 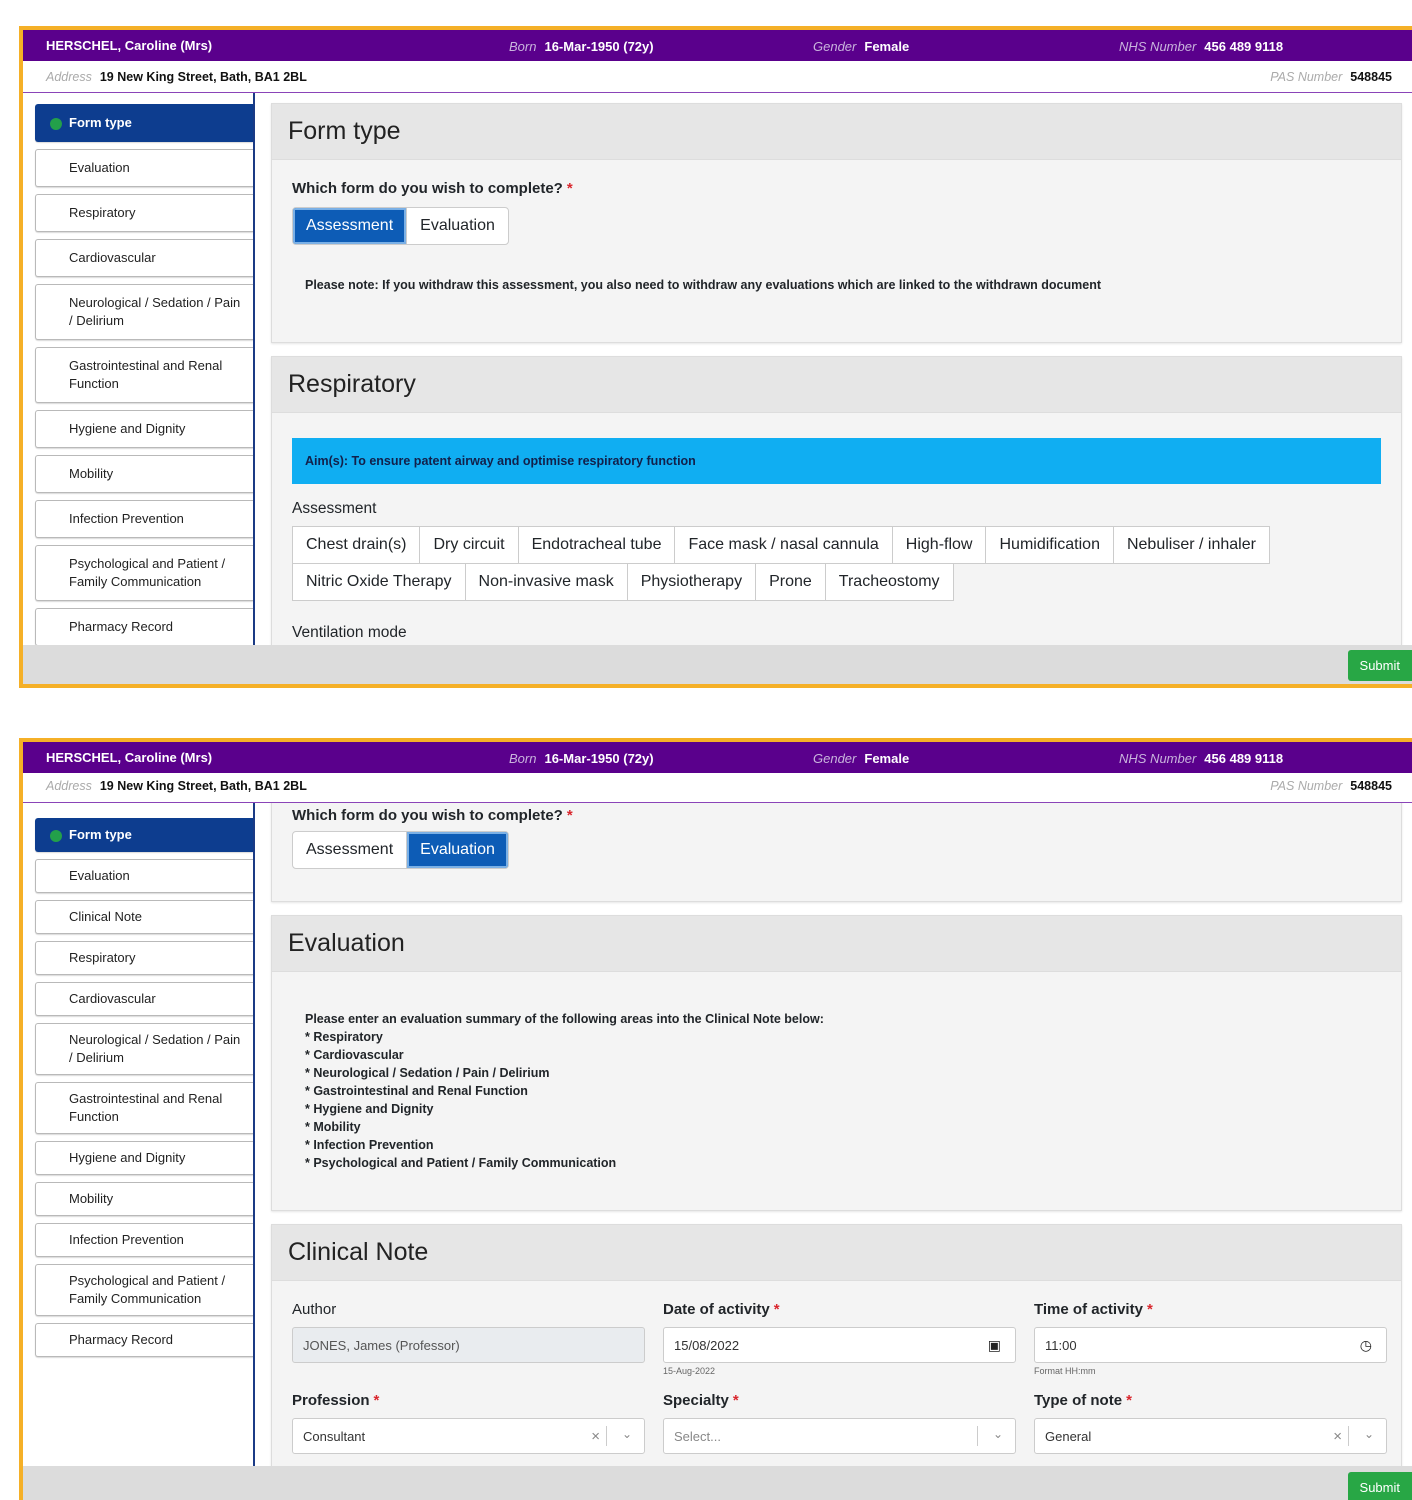 I want to click on calendar-icon: ▣, so click(x=994, y=1345).